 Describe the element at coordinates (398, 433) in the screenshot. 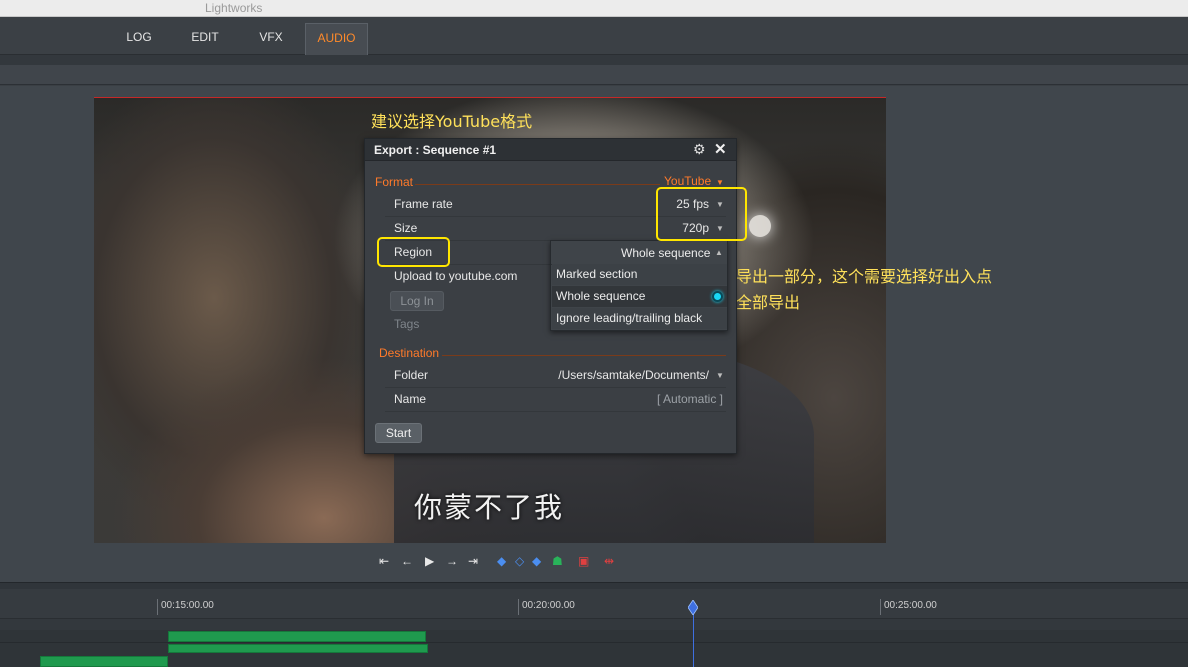

I see `start-button: Start` at that location.